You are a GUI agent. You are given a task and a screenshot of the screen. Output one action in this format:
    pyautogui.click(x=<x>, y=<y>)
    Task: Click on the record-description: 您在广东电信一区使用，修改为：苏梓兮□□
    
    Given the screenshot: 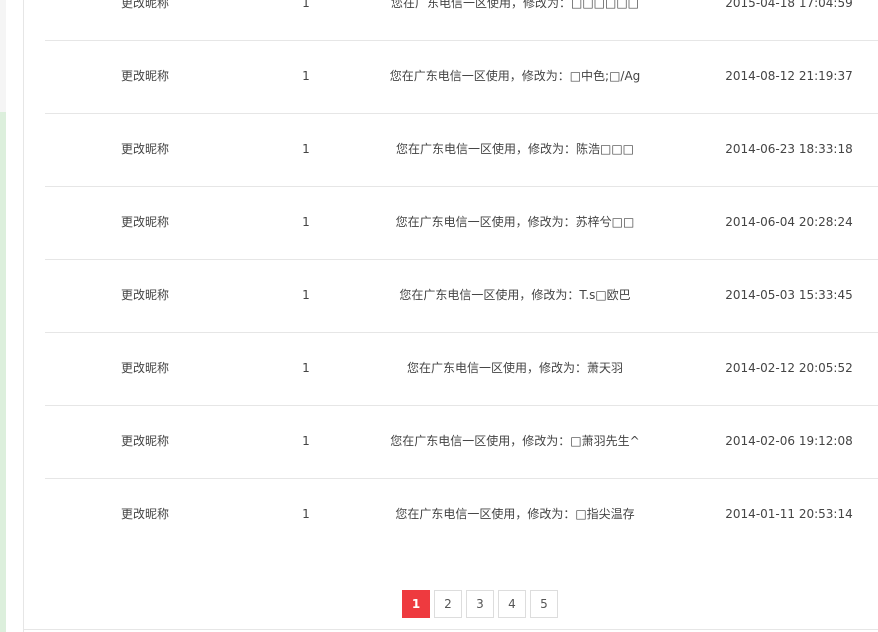 What is the action you would take?
    pyautogui.click(x=515, y=222)
    